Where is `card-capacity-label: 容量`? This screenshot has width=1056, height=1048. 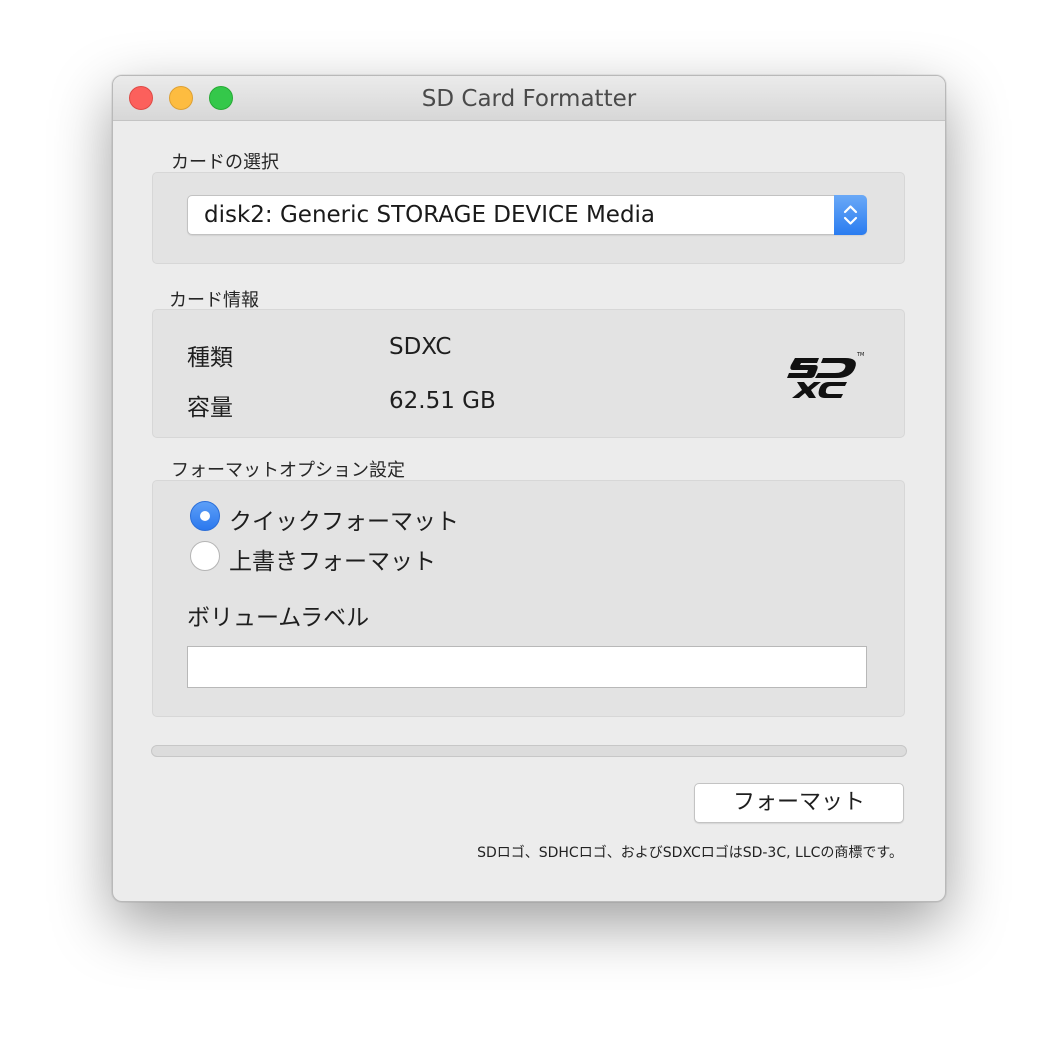
card-capacity-label: 容量 is located at coordinates (210, 408).